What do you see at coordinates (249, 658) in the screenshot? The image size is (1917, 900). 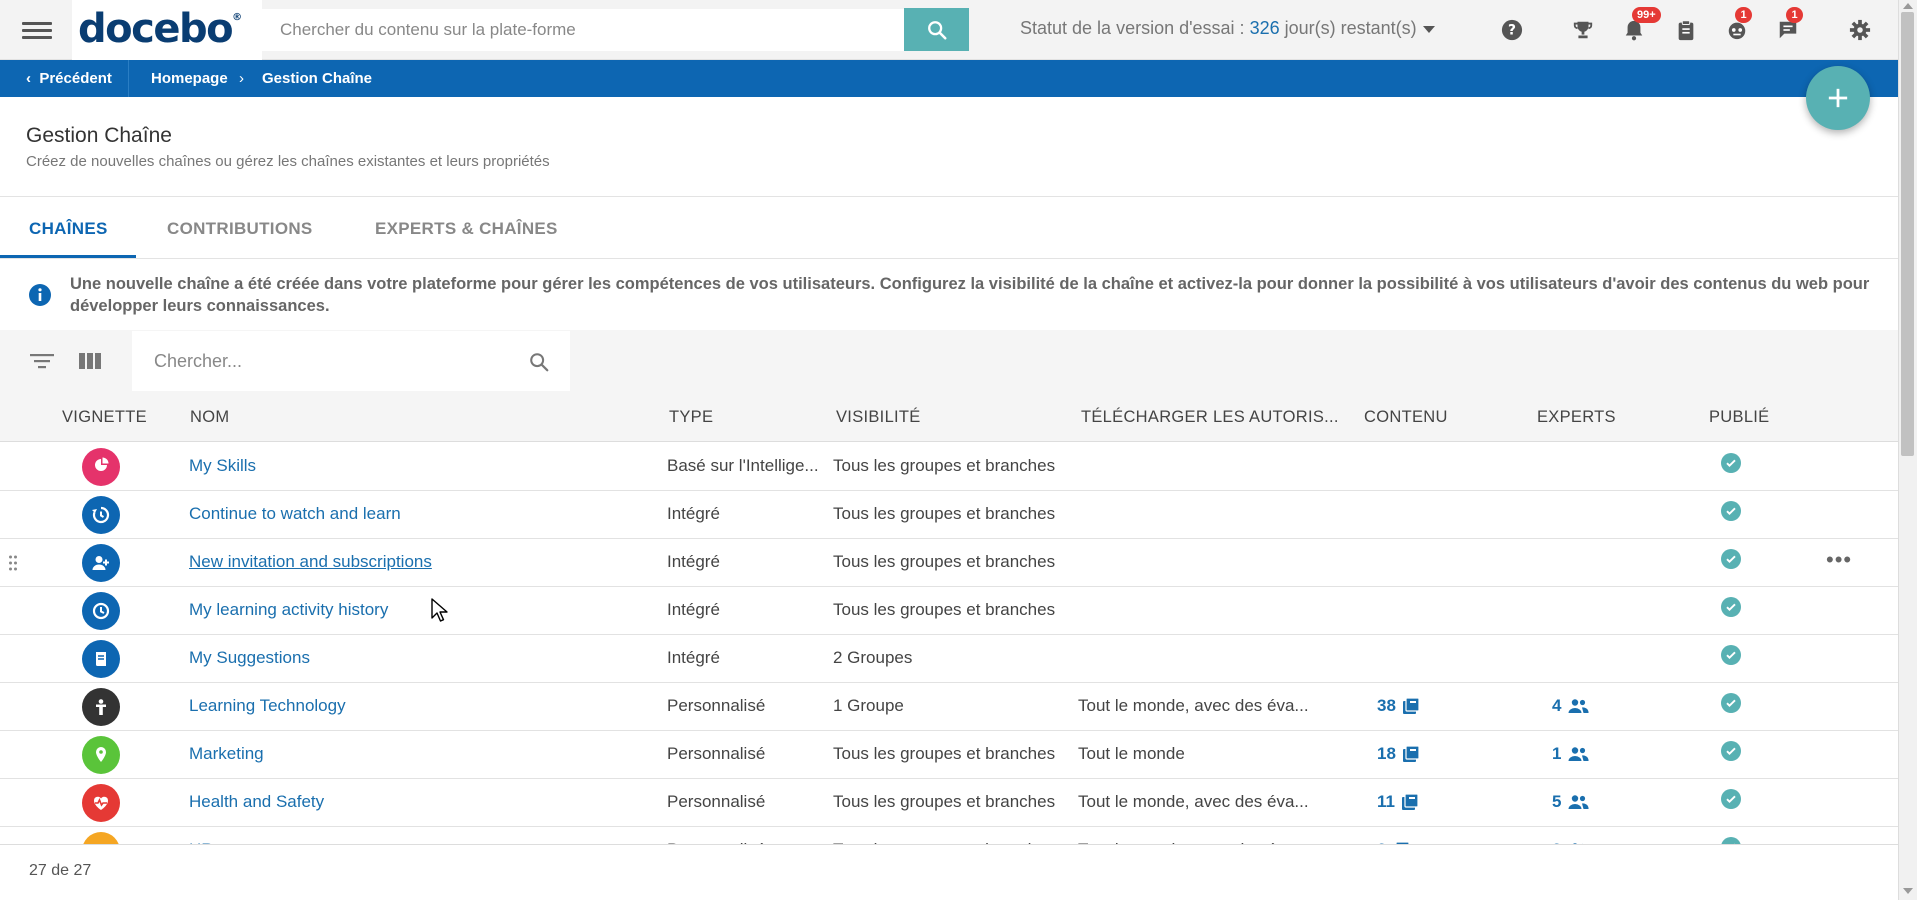 I see `channel-name-link: My Suggestions` at bounding box center [249, 658].